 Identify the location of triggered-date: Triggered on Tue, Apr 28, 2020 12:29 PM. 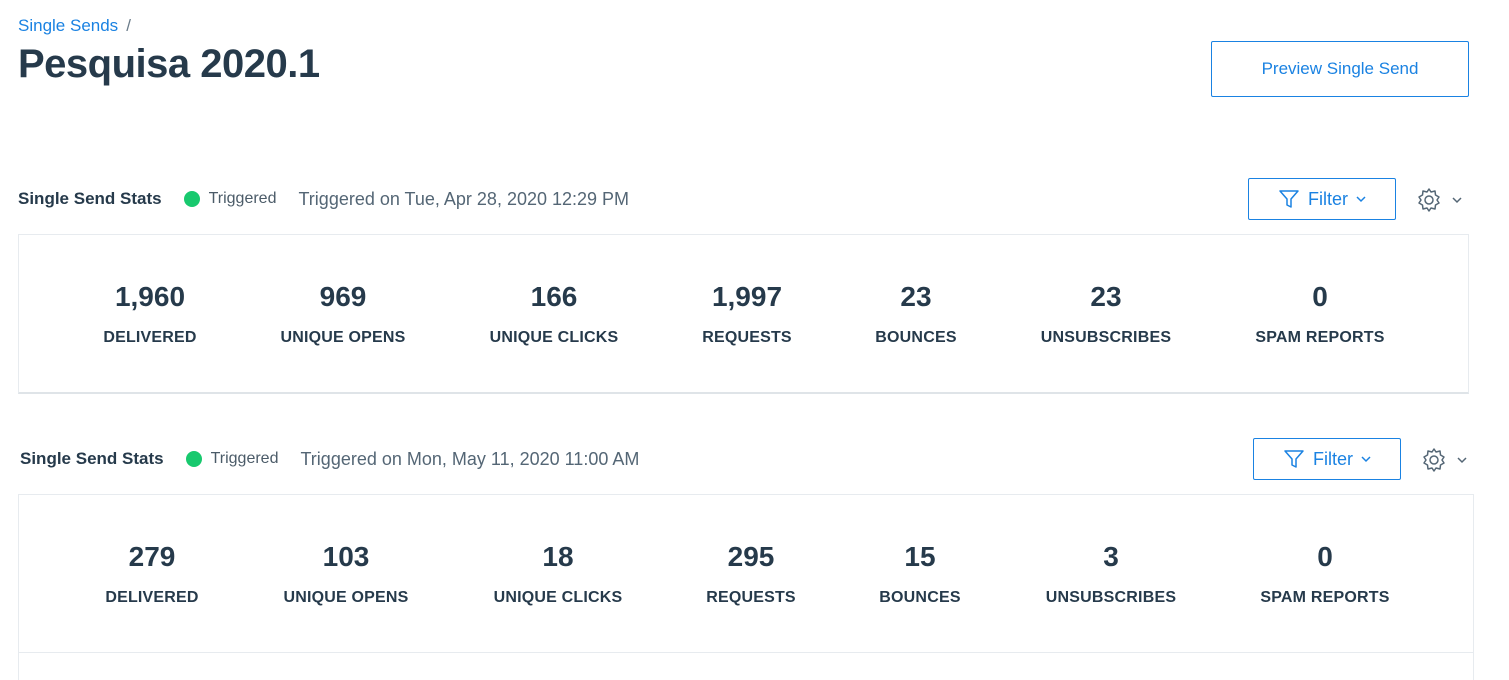
(464, 198).